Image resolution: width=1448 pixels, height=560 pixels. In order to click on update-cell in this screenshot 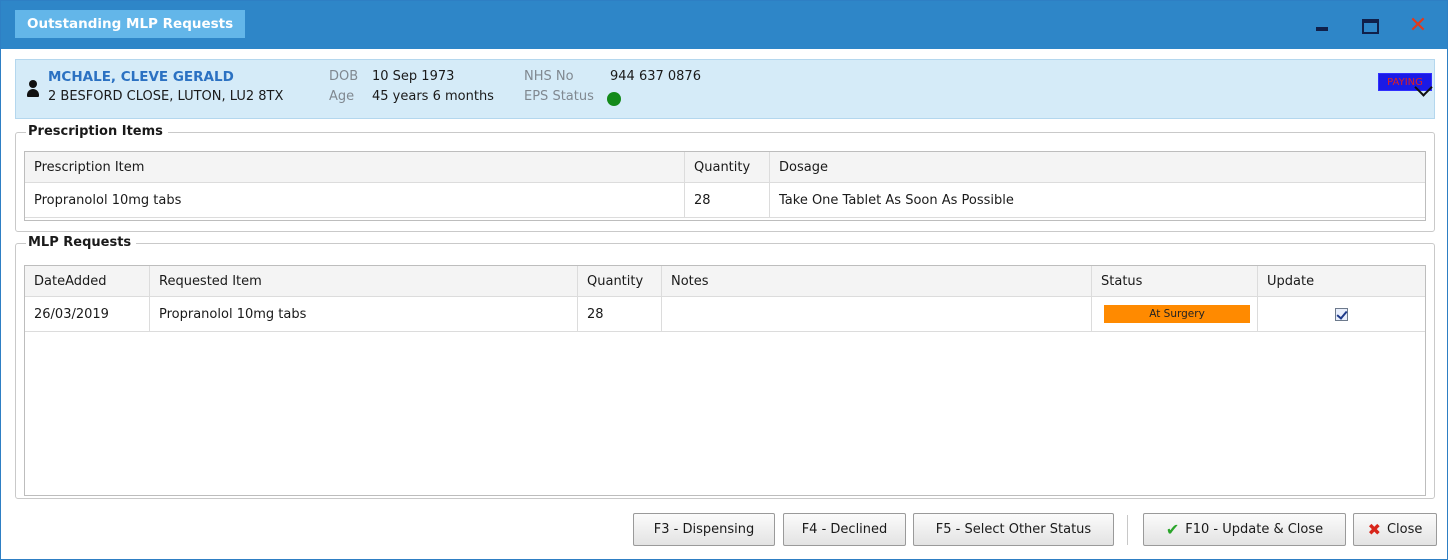, I will do `click(1341, 314)`.